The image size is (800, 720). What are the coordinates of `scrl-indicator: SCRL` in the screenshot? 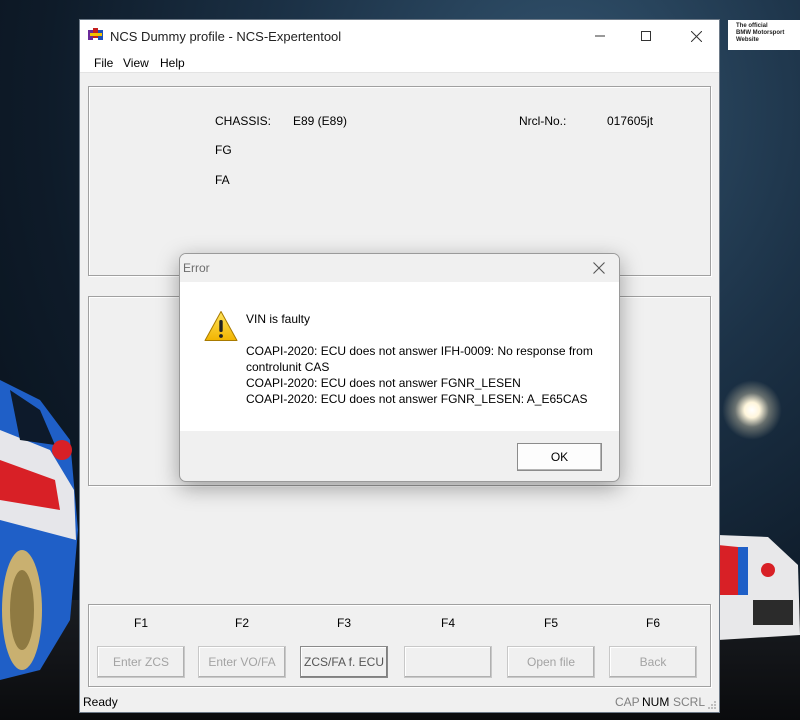 It's located at (689, 702).